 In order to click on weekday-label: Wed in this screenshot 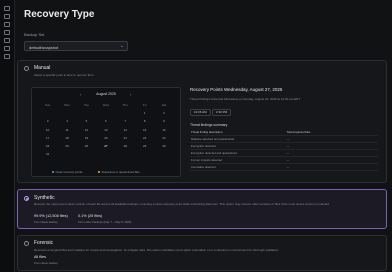, I will do `click(105, 105)`.